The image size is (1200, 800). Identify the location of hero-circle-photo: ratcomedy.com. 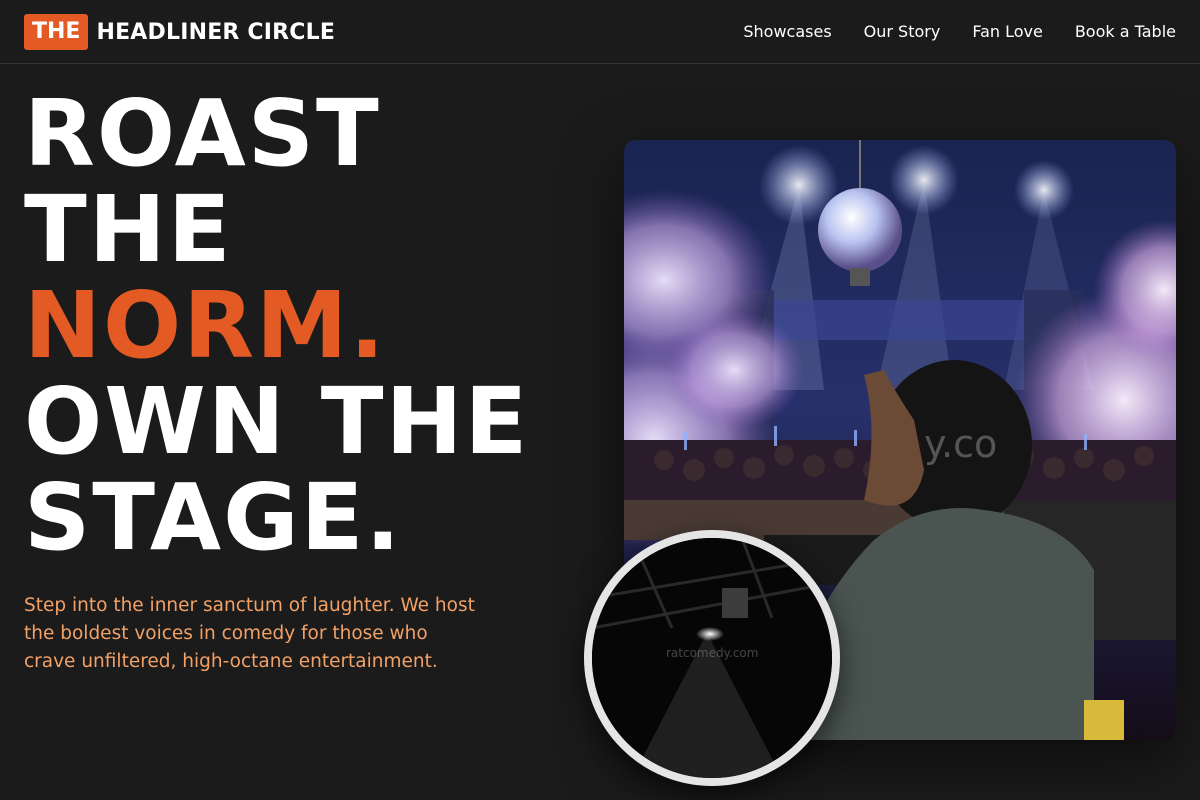
(712, 658).